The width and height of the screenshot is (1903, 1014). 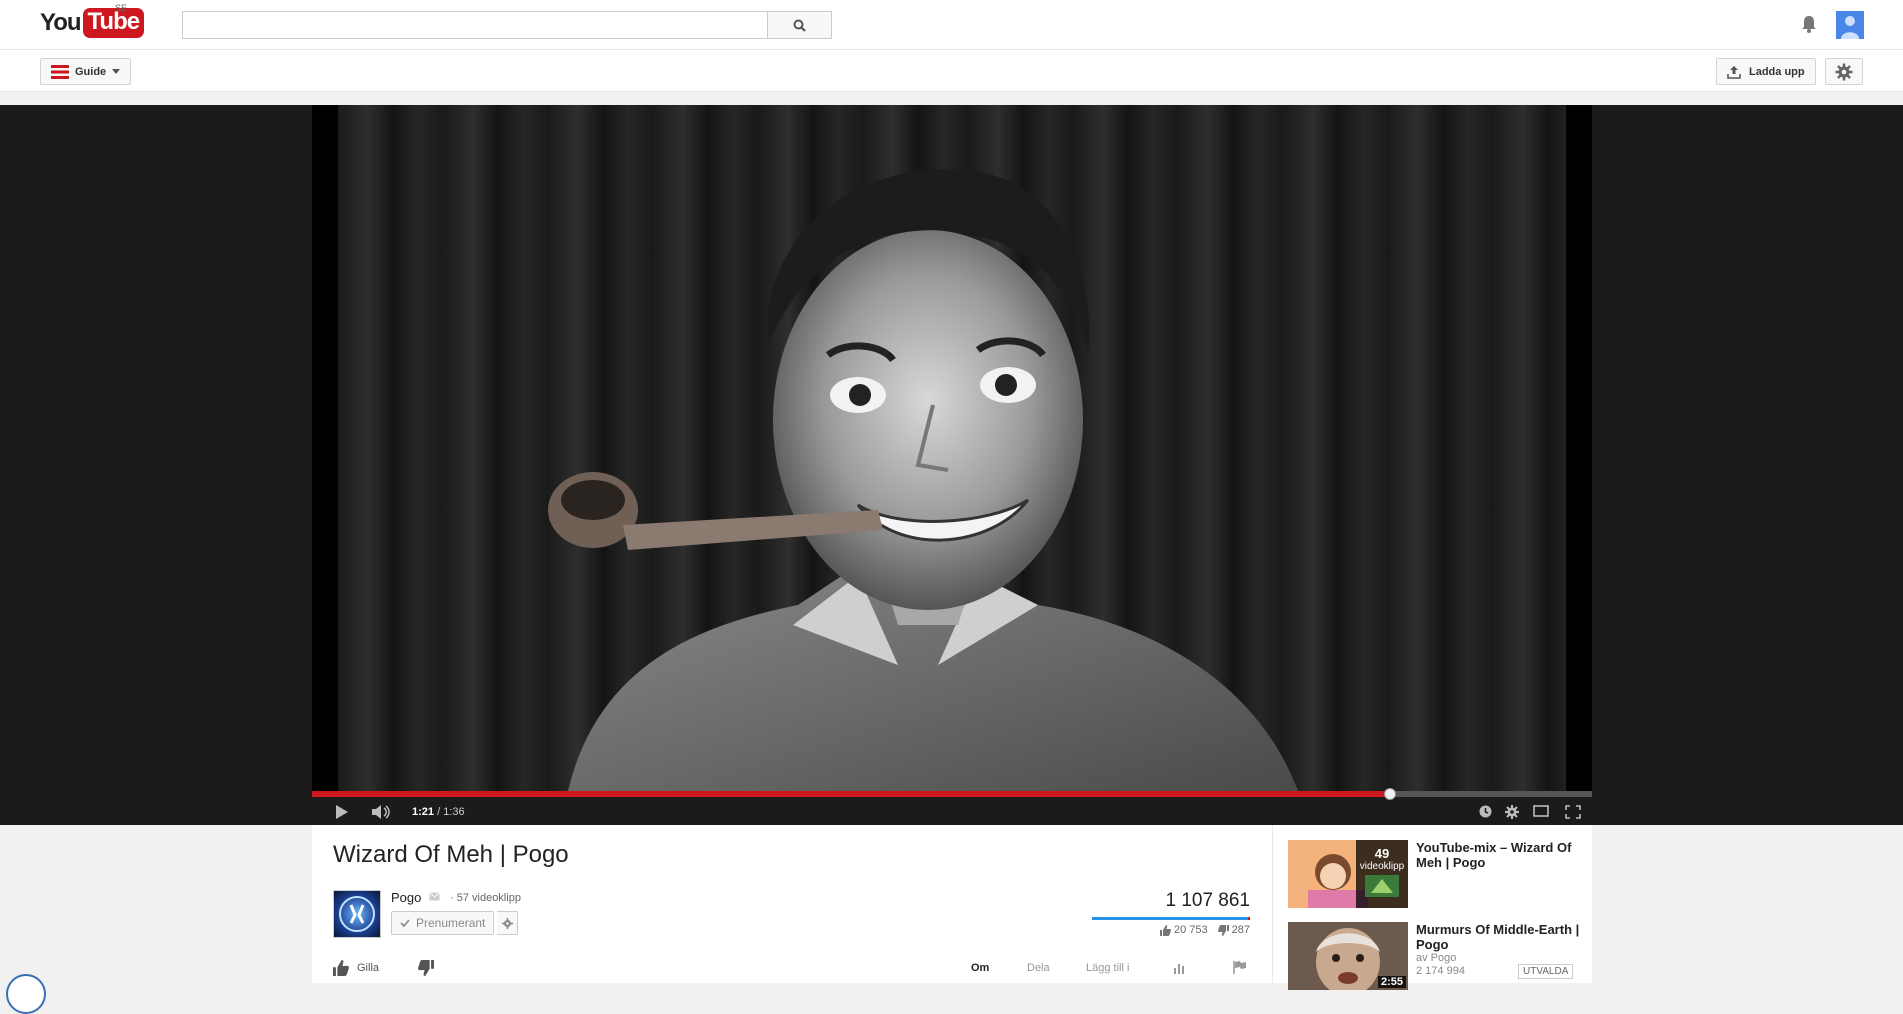 What do you see at coordinates (1107, 968) in the screenshot?
I see `tab-add-to: Lägg till i` at bounding box center [1107, 968].